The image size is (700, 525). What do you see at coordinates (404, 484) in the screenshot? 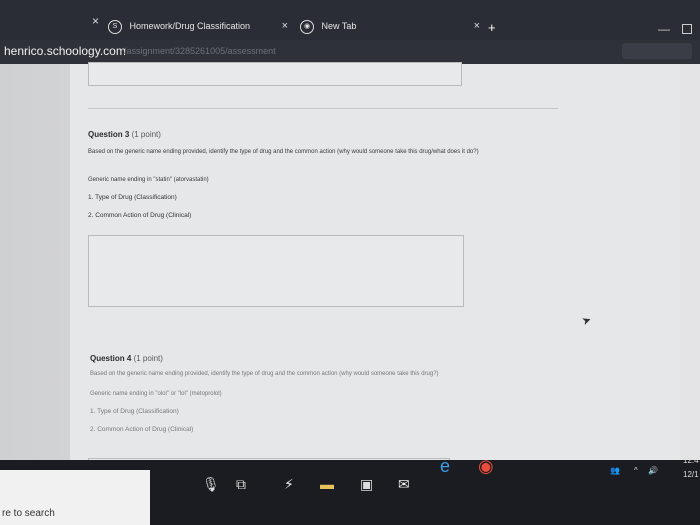
I see `mail-icon: ✉` at bounding box center [404, 484].